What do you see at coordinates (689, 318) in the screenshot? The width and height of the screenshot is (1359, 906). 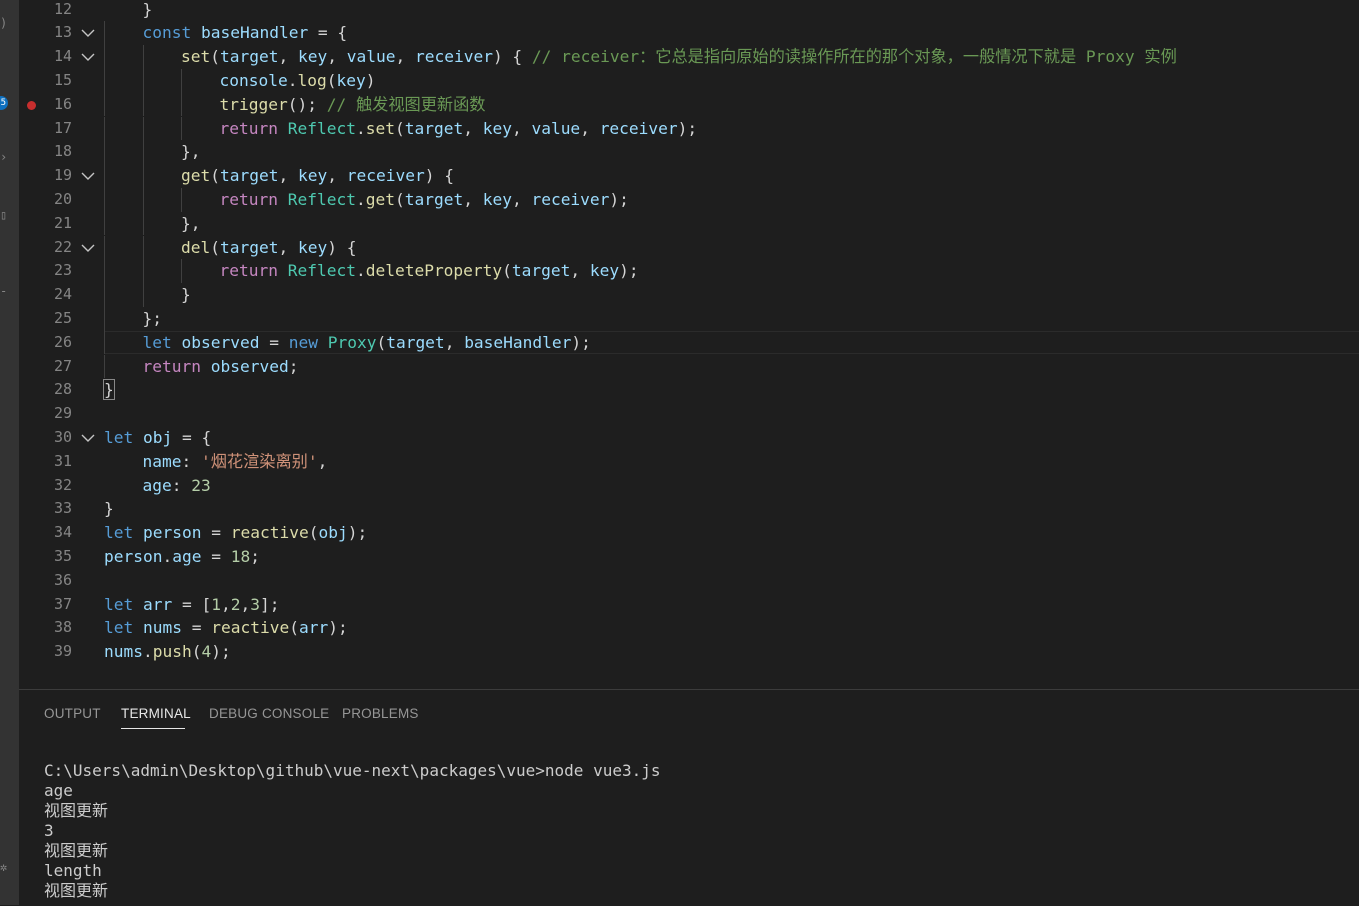 I see `code-line: 25};` at bounding box center [689, 318].